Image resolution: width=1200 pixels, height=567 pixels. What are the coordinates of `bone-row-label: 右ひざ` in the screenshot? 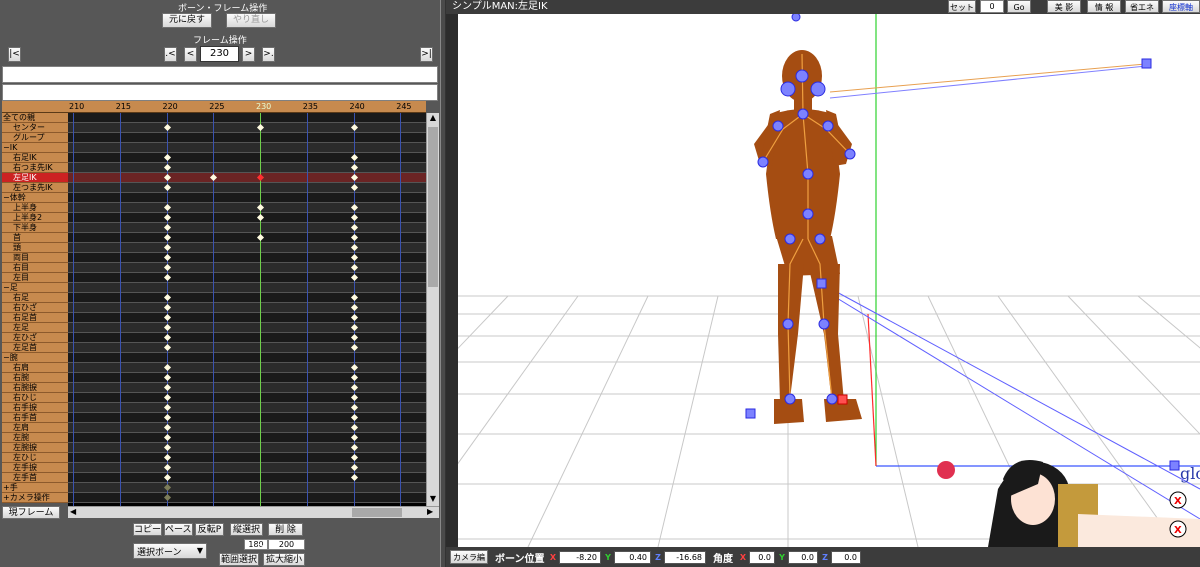 It's located at (35, 308).